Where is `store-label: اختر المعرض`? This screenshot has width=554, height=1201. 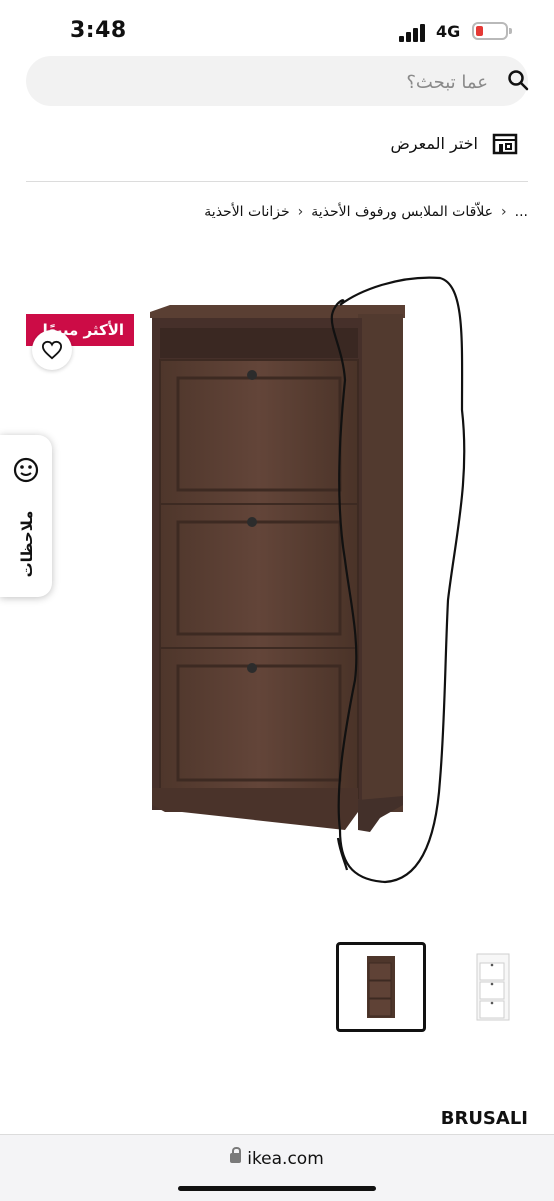 store-label: اختر المعرض is located at coordinates (434, 143).